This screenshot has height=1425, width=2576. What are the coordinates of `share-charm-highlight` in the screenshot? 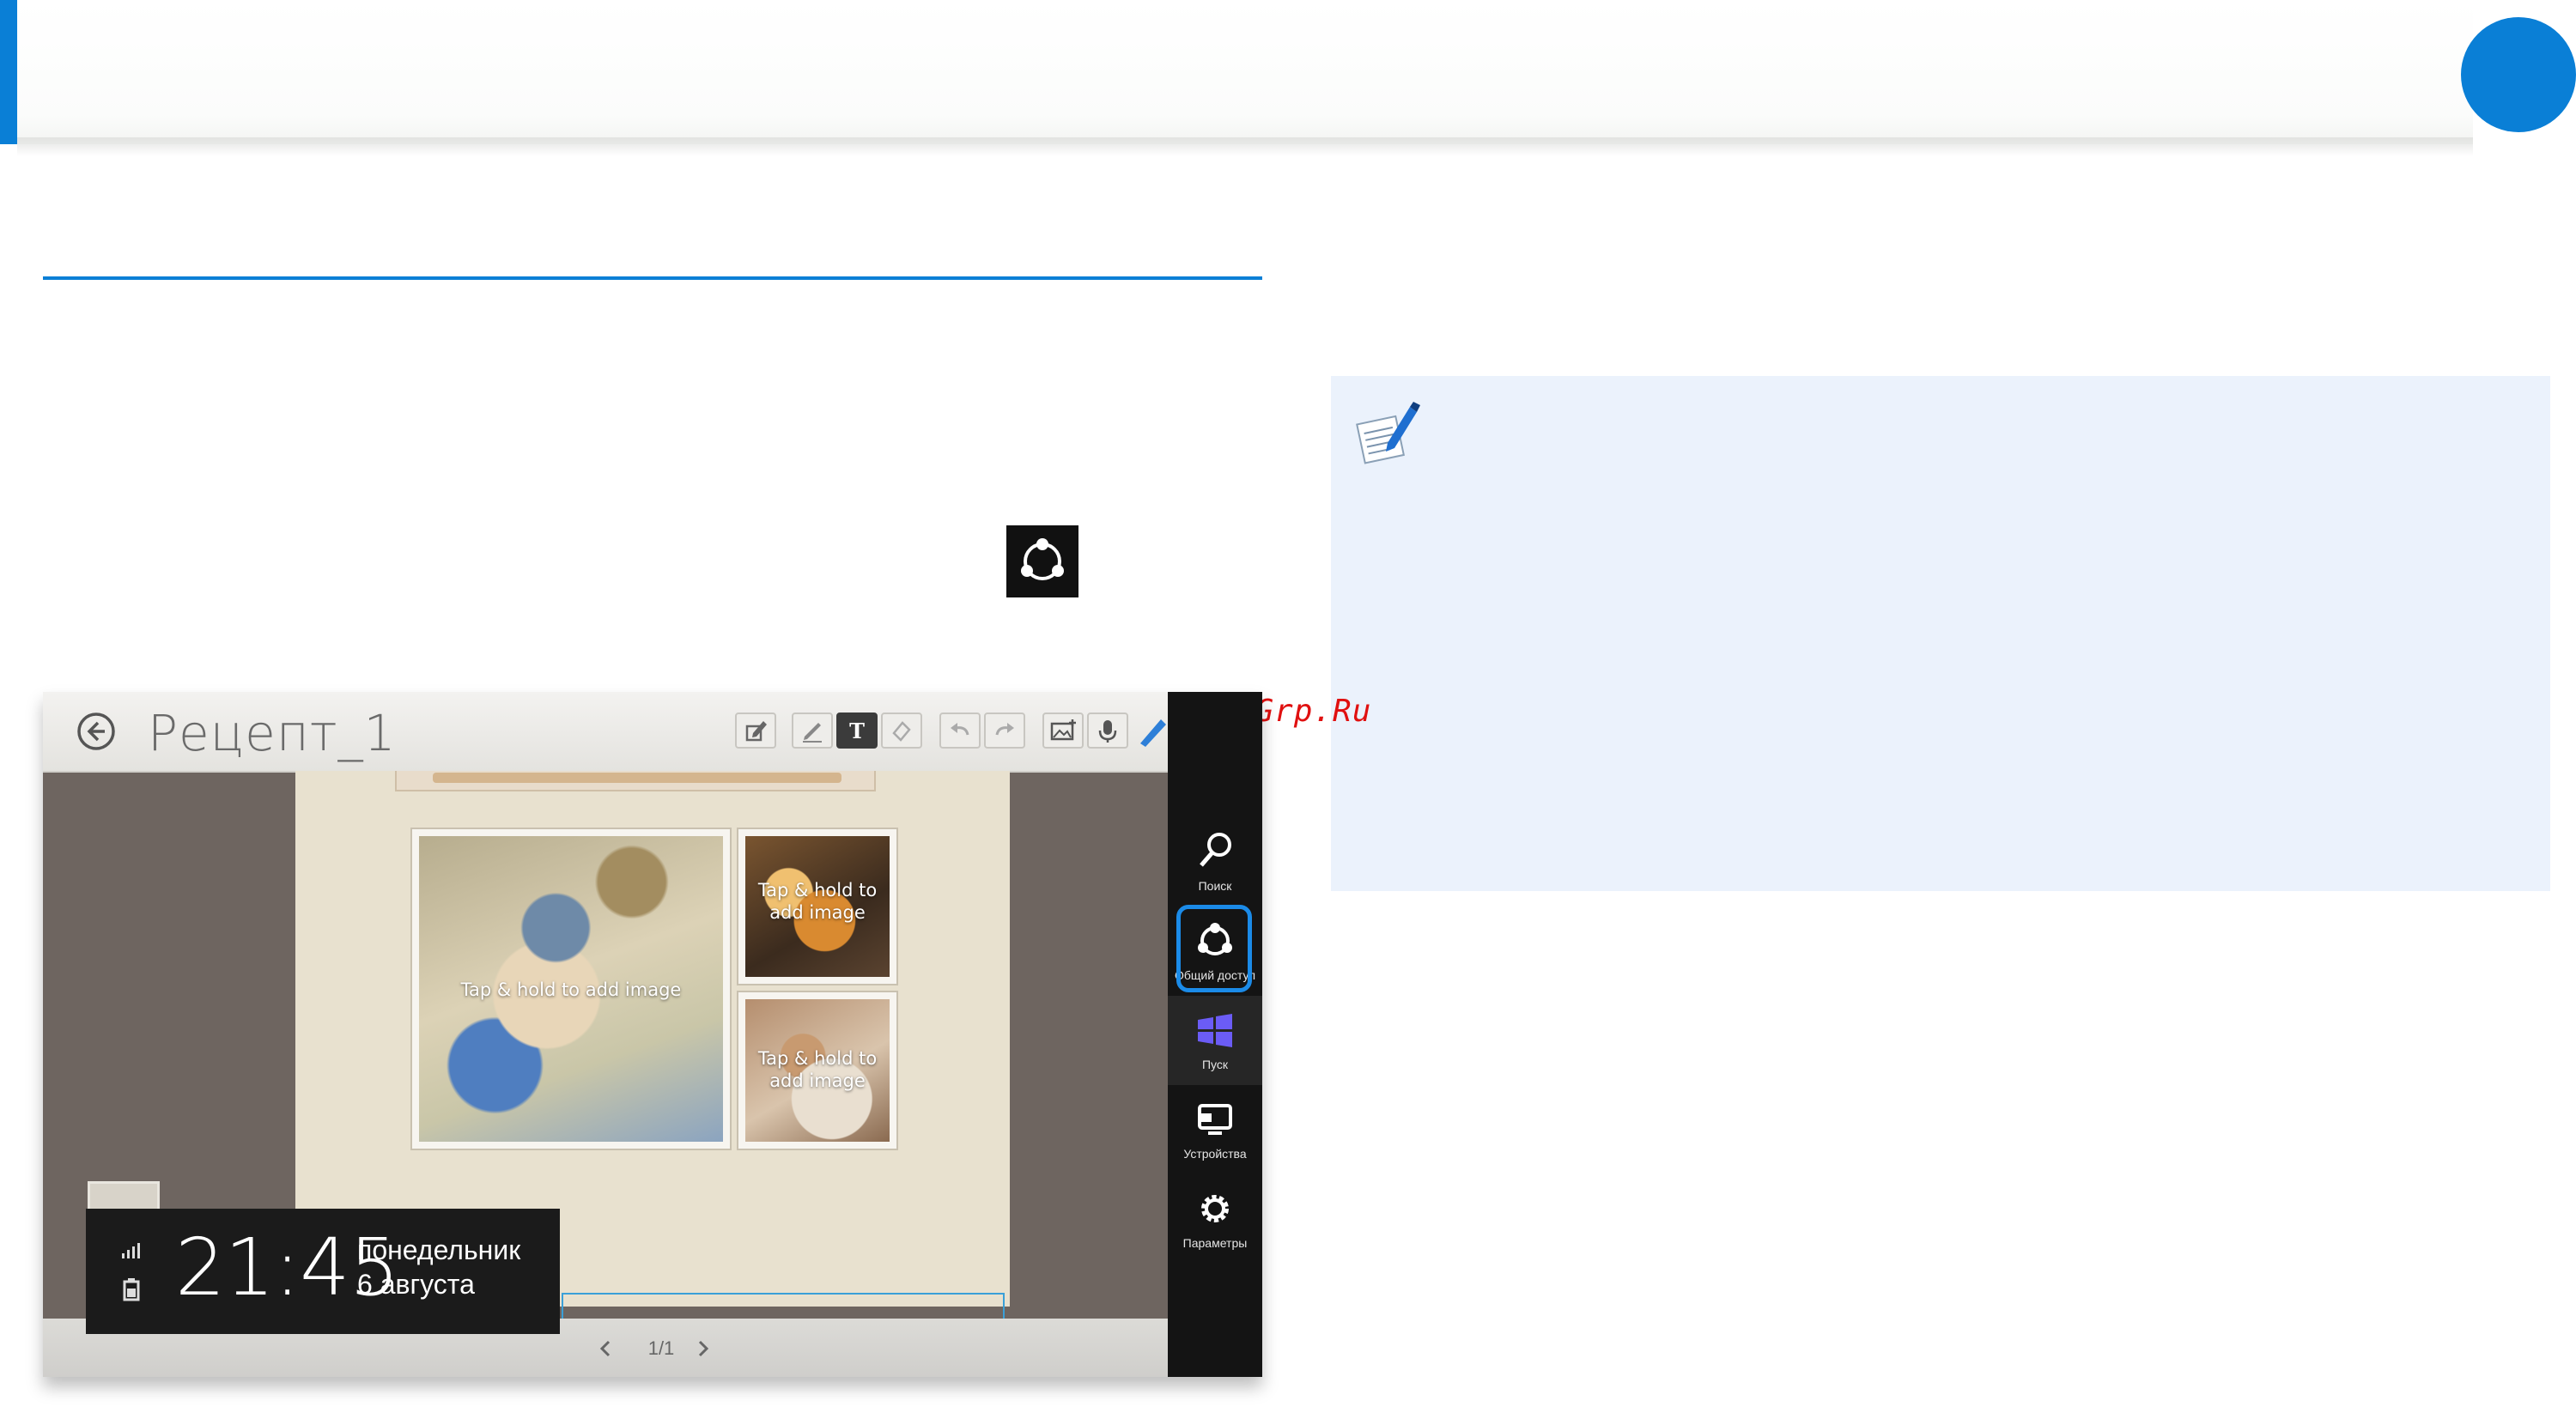 It's located at (1214, 948).